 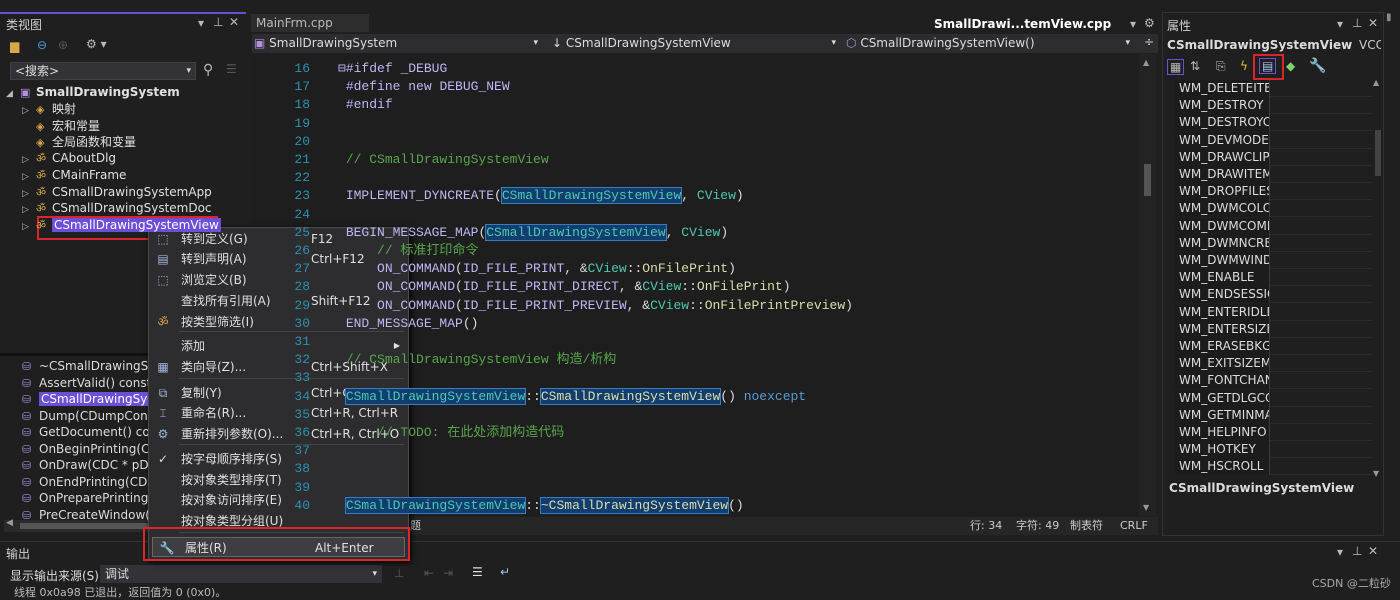 What do you see at coordinates (1274, 346) in the screenshot?
I see `message-row: WM_ERASEBKGND` at bounding box center [1274, 346].